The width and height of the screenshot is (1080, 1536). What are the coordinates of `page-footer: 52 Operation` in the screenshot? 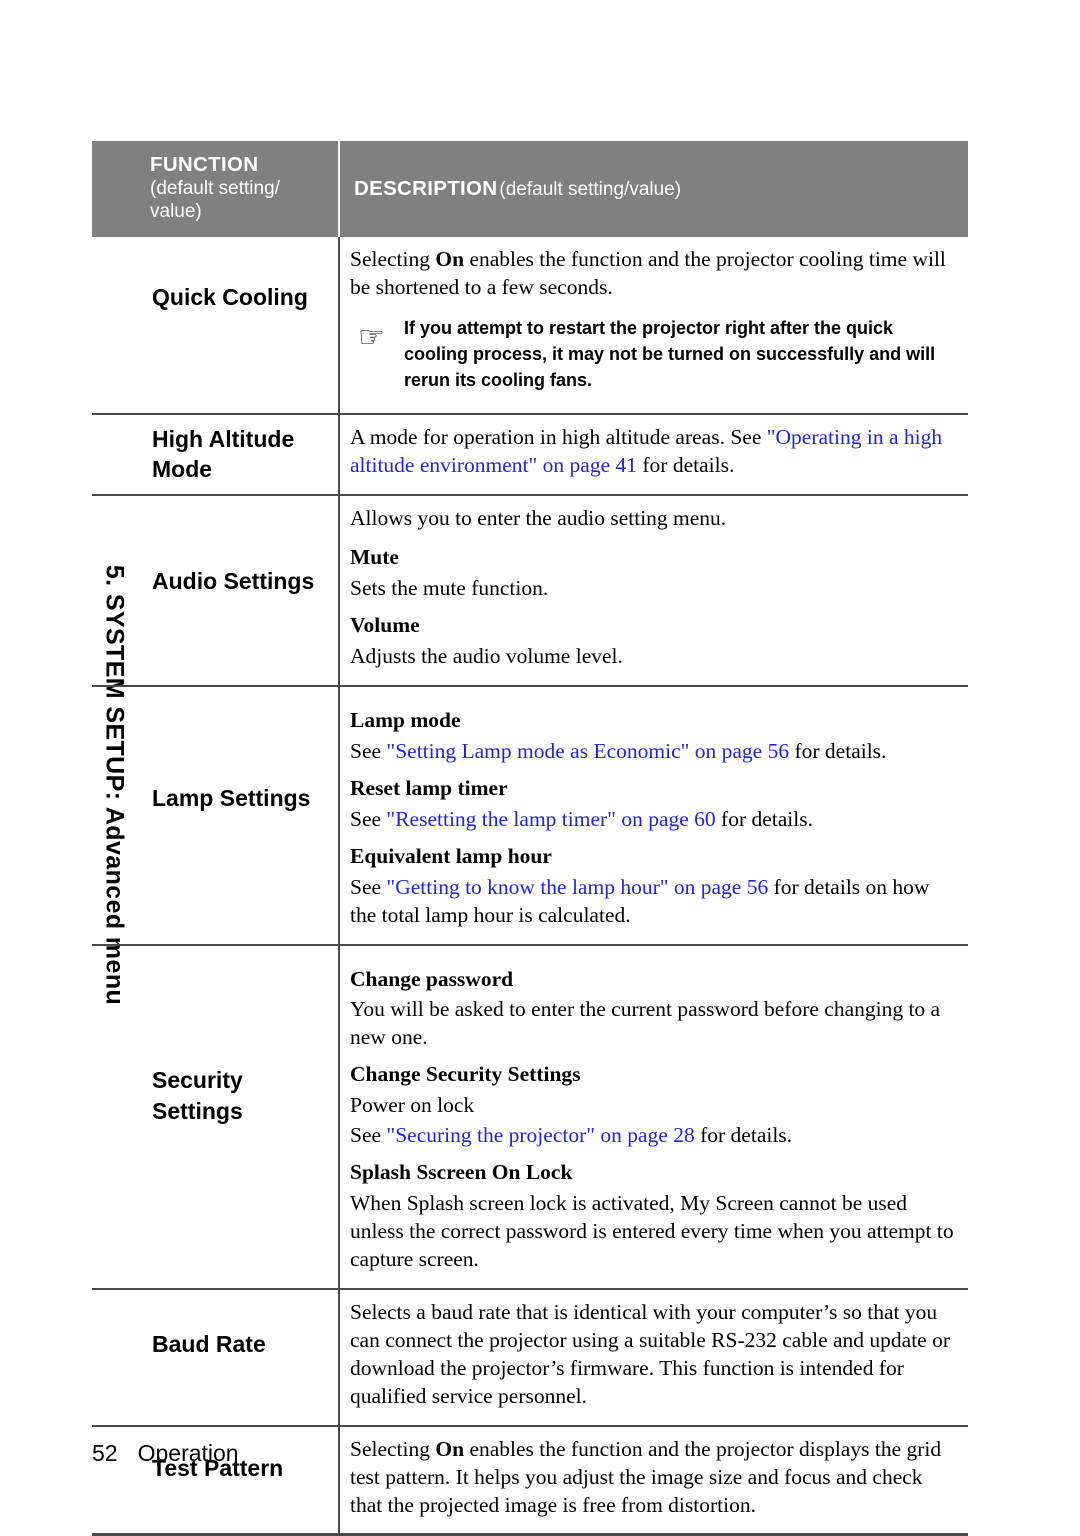 It's located at (165, 1453).